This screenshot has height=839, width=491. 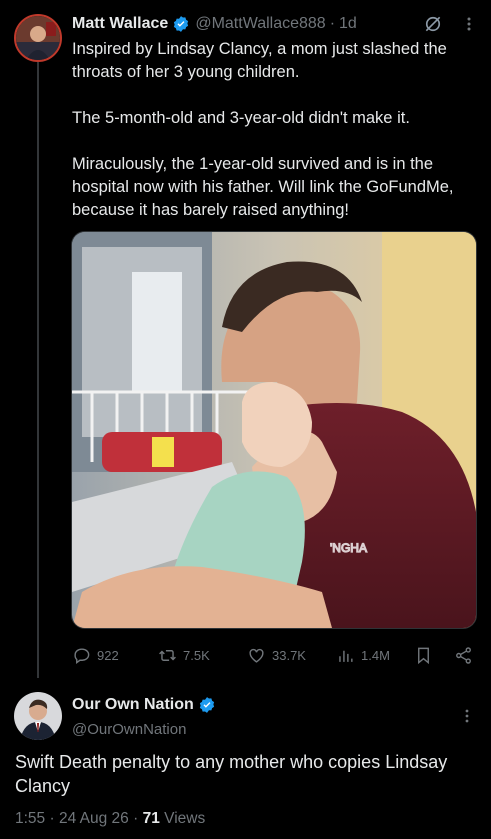 What do you see at coordinates (260, 24) in the screenshot?
I see `author-handle: @MattWallace888` at bounding box center [260, 24].